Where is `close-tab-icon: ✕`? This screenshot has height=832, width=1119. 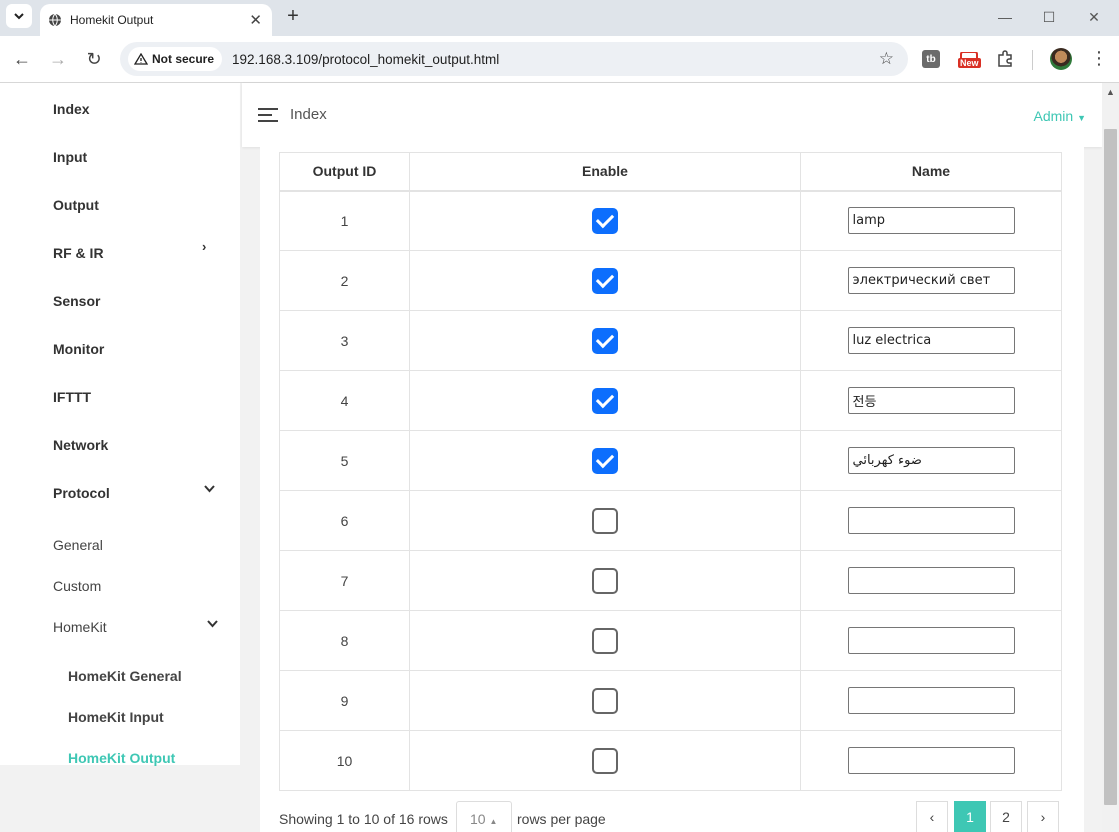
close-tab-icon: ✕ is located at coordinates (255, 20).